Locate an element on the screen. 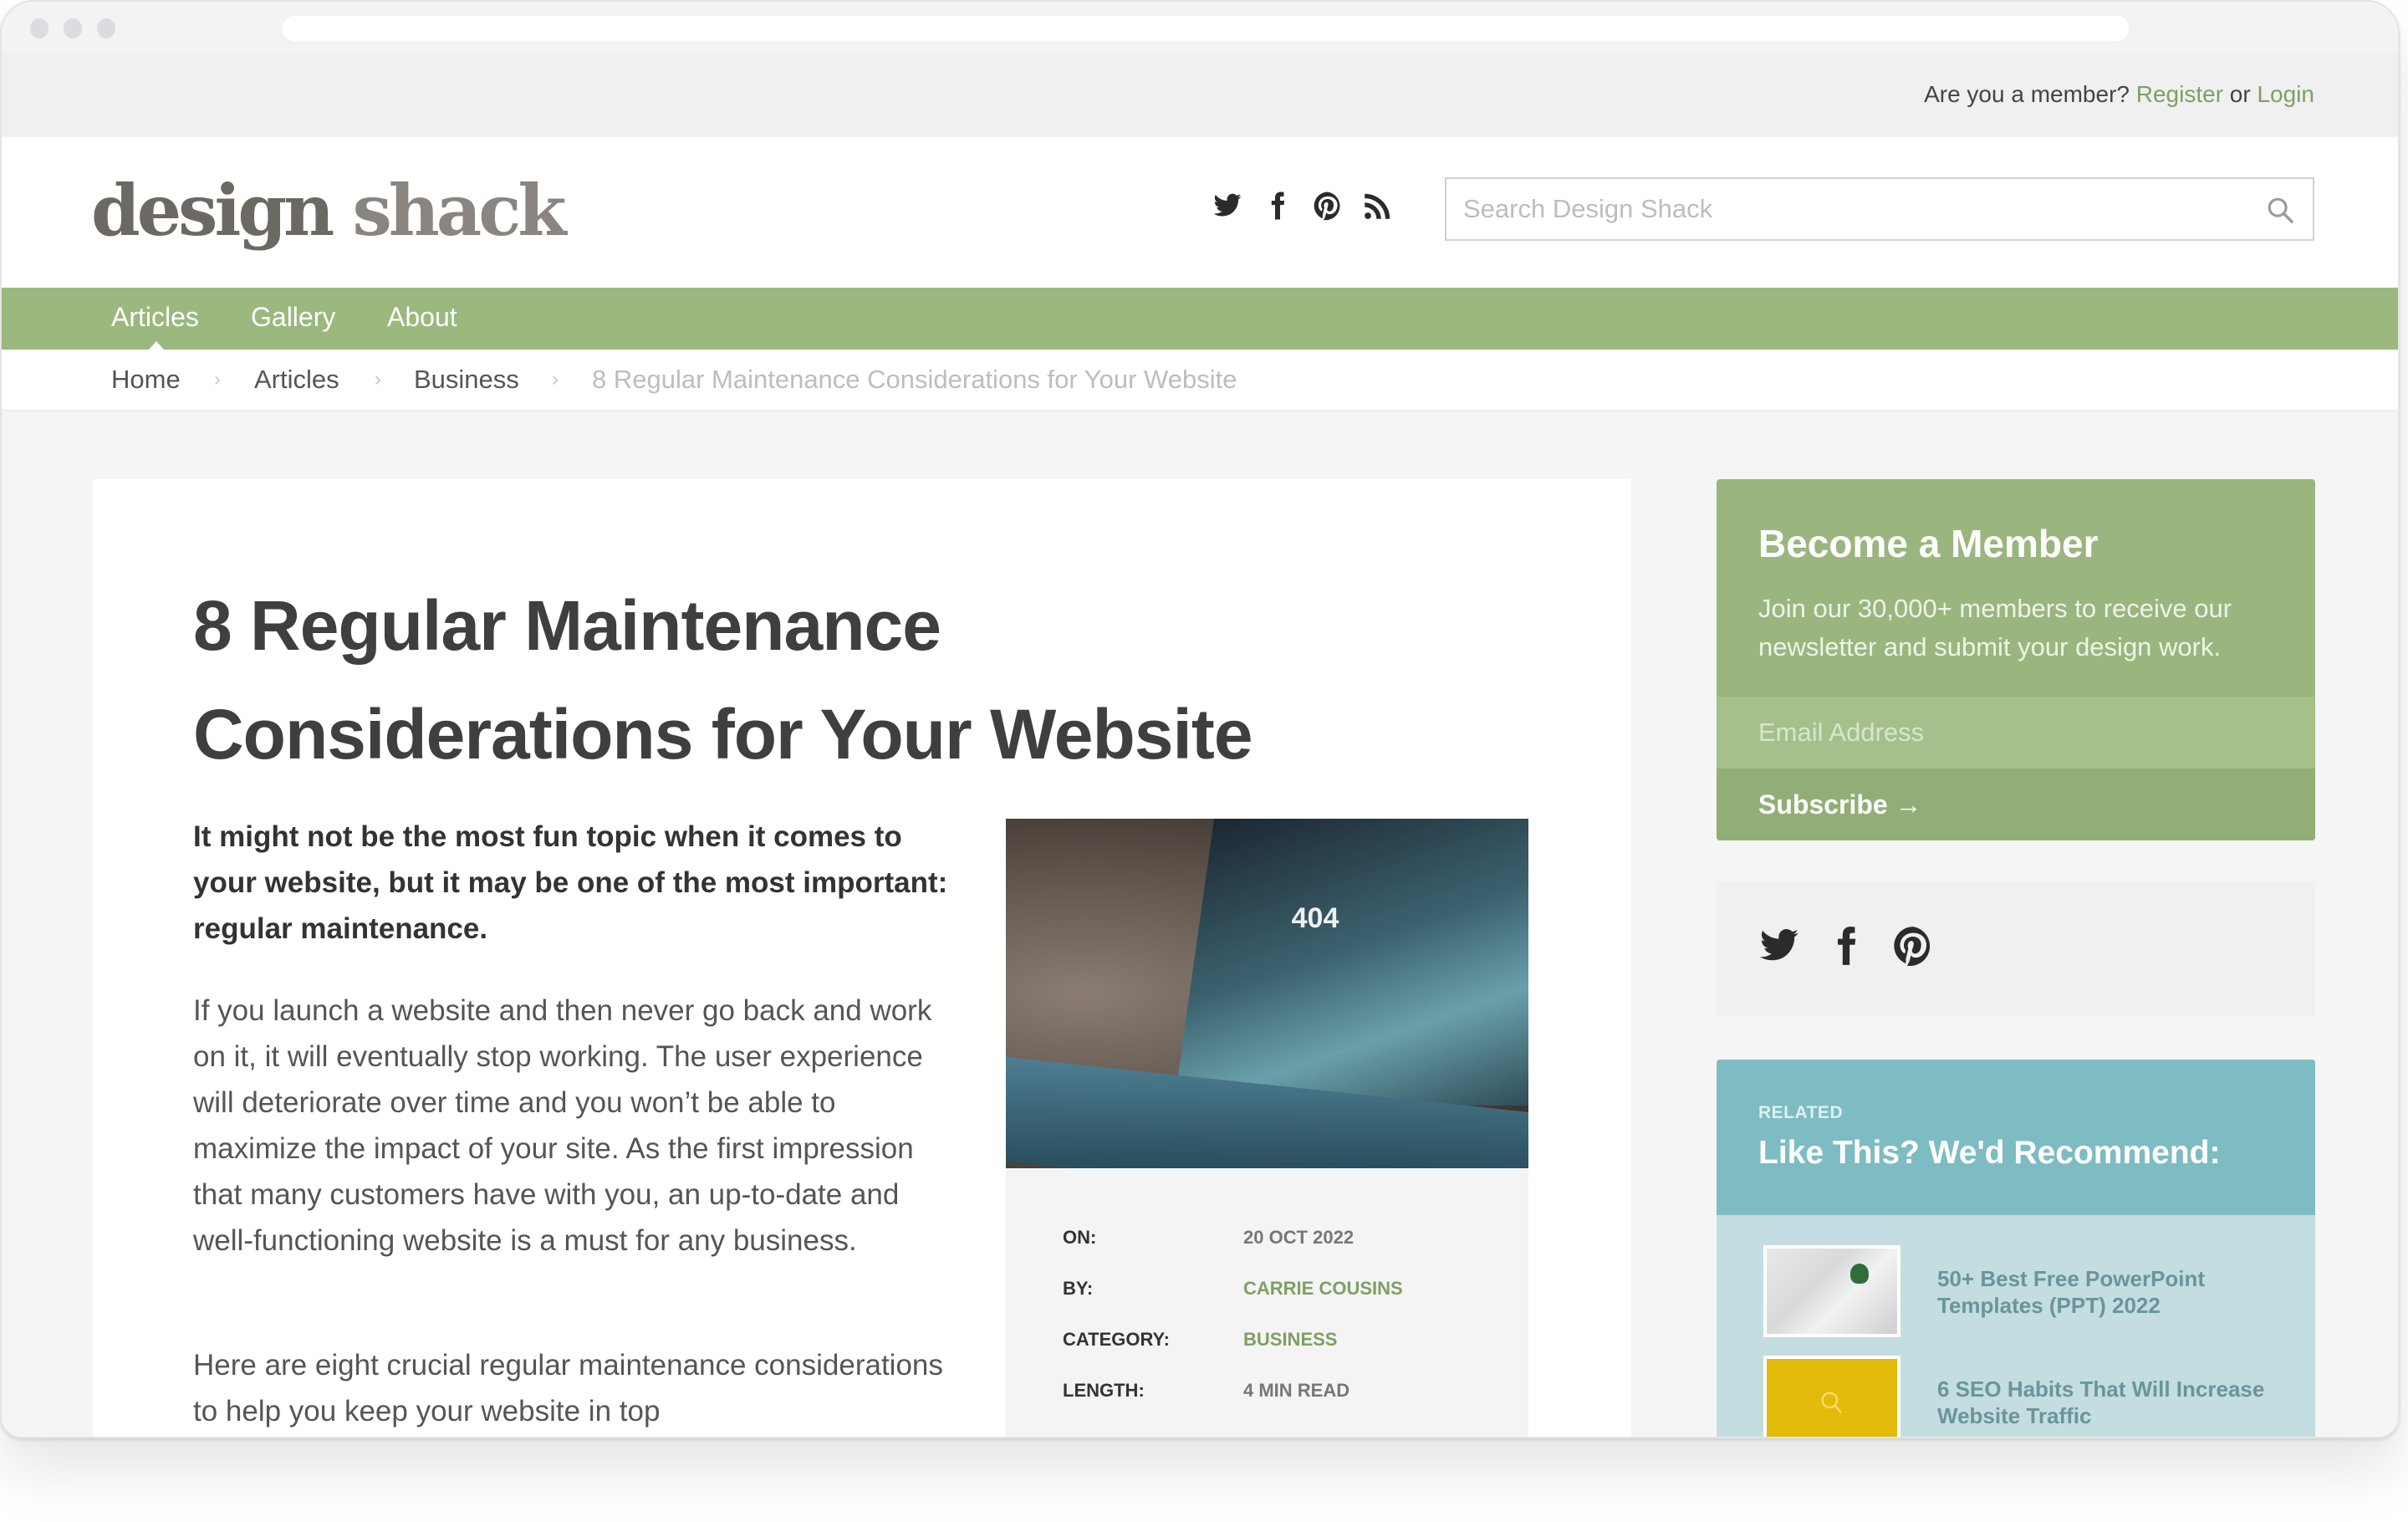 The height and width of the screenshot is (1522, 2408). meta-date: 20 OCT 2022 is located at coordinates (1298, 1237).